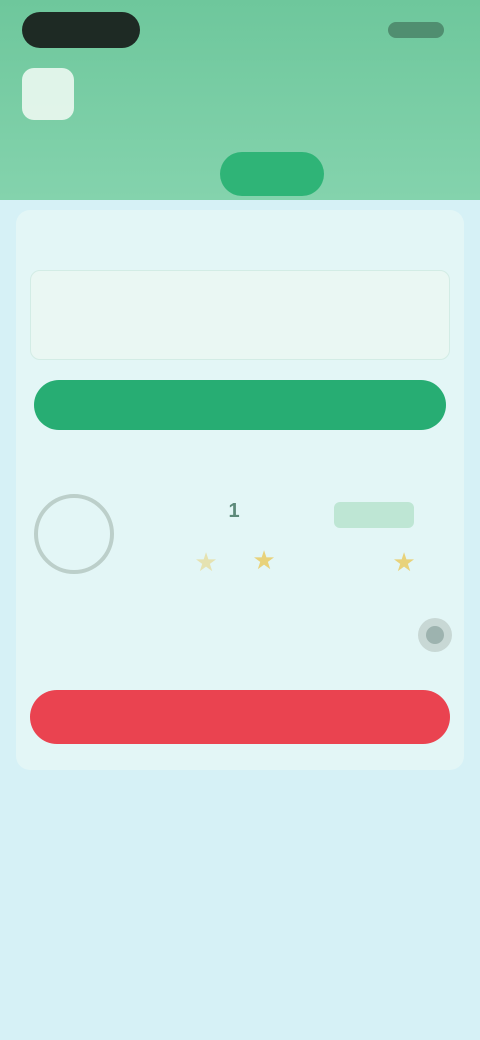 This screenshot has height=1040, width=480. I want to click on tab-bar, so click(240, 174).